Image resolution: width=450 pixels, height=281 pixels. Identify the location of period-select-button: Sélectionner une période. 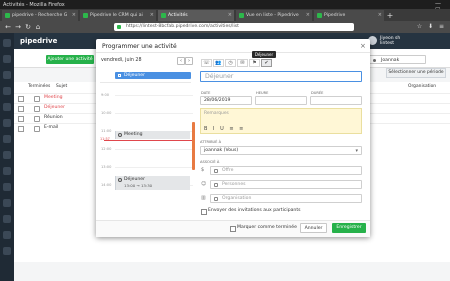
(416, 73).